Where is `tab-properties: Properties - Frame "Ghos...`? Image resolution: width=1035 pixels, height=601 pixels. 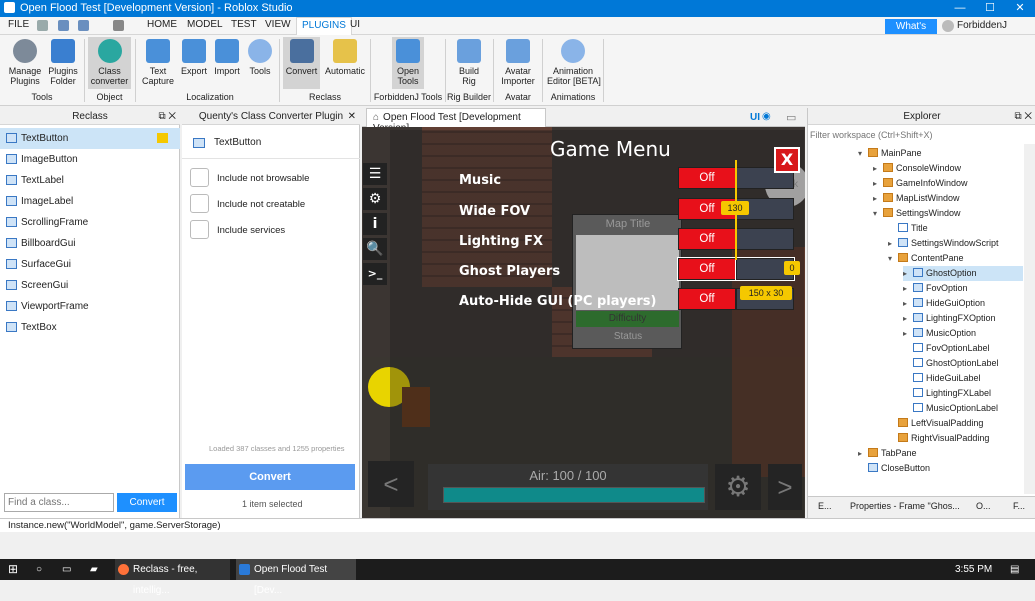
tab-properties: Properties - Frame "Ghos... is located at coordinates (905, 506).